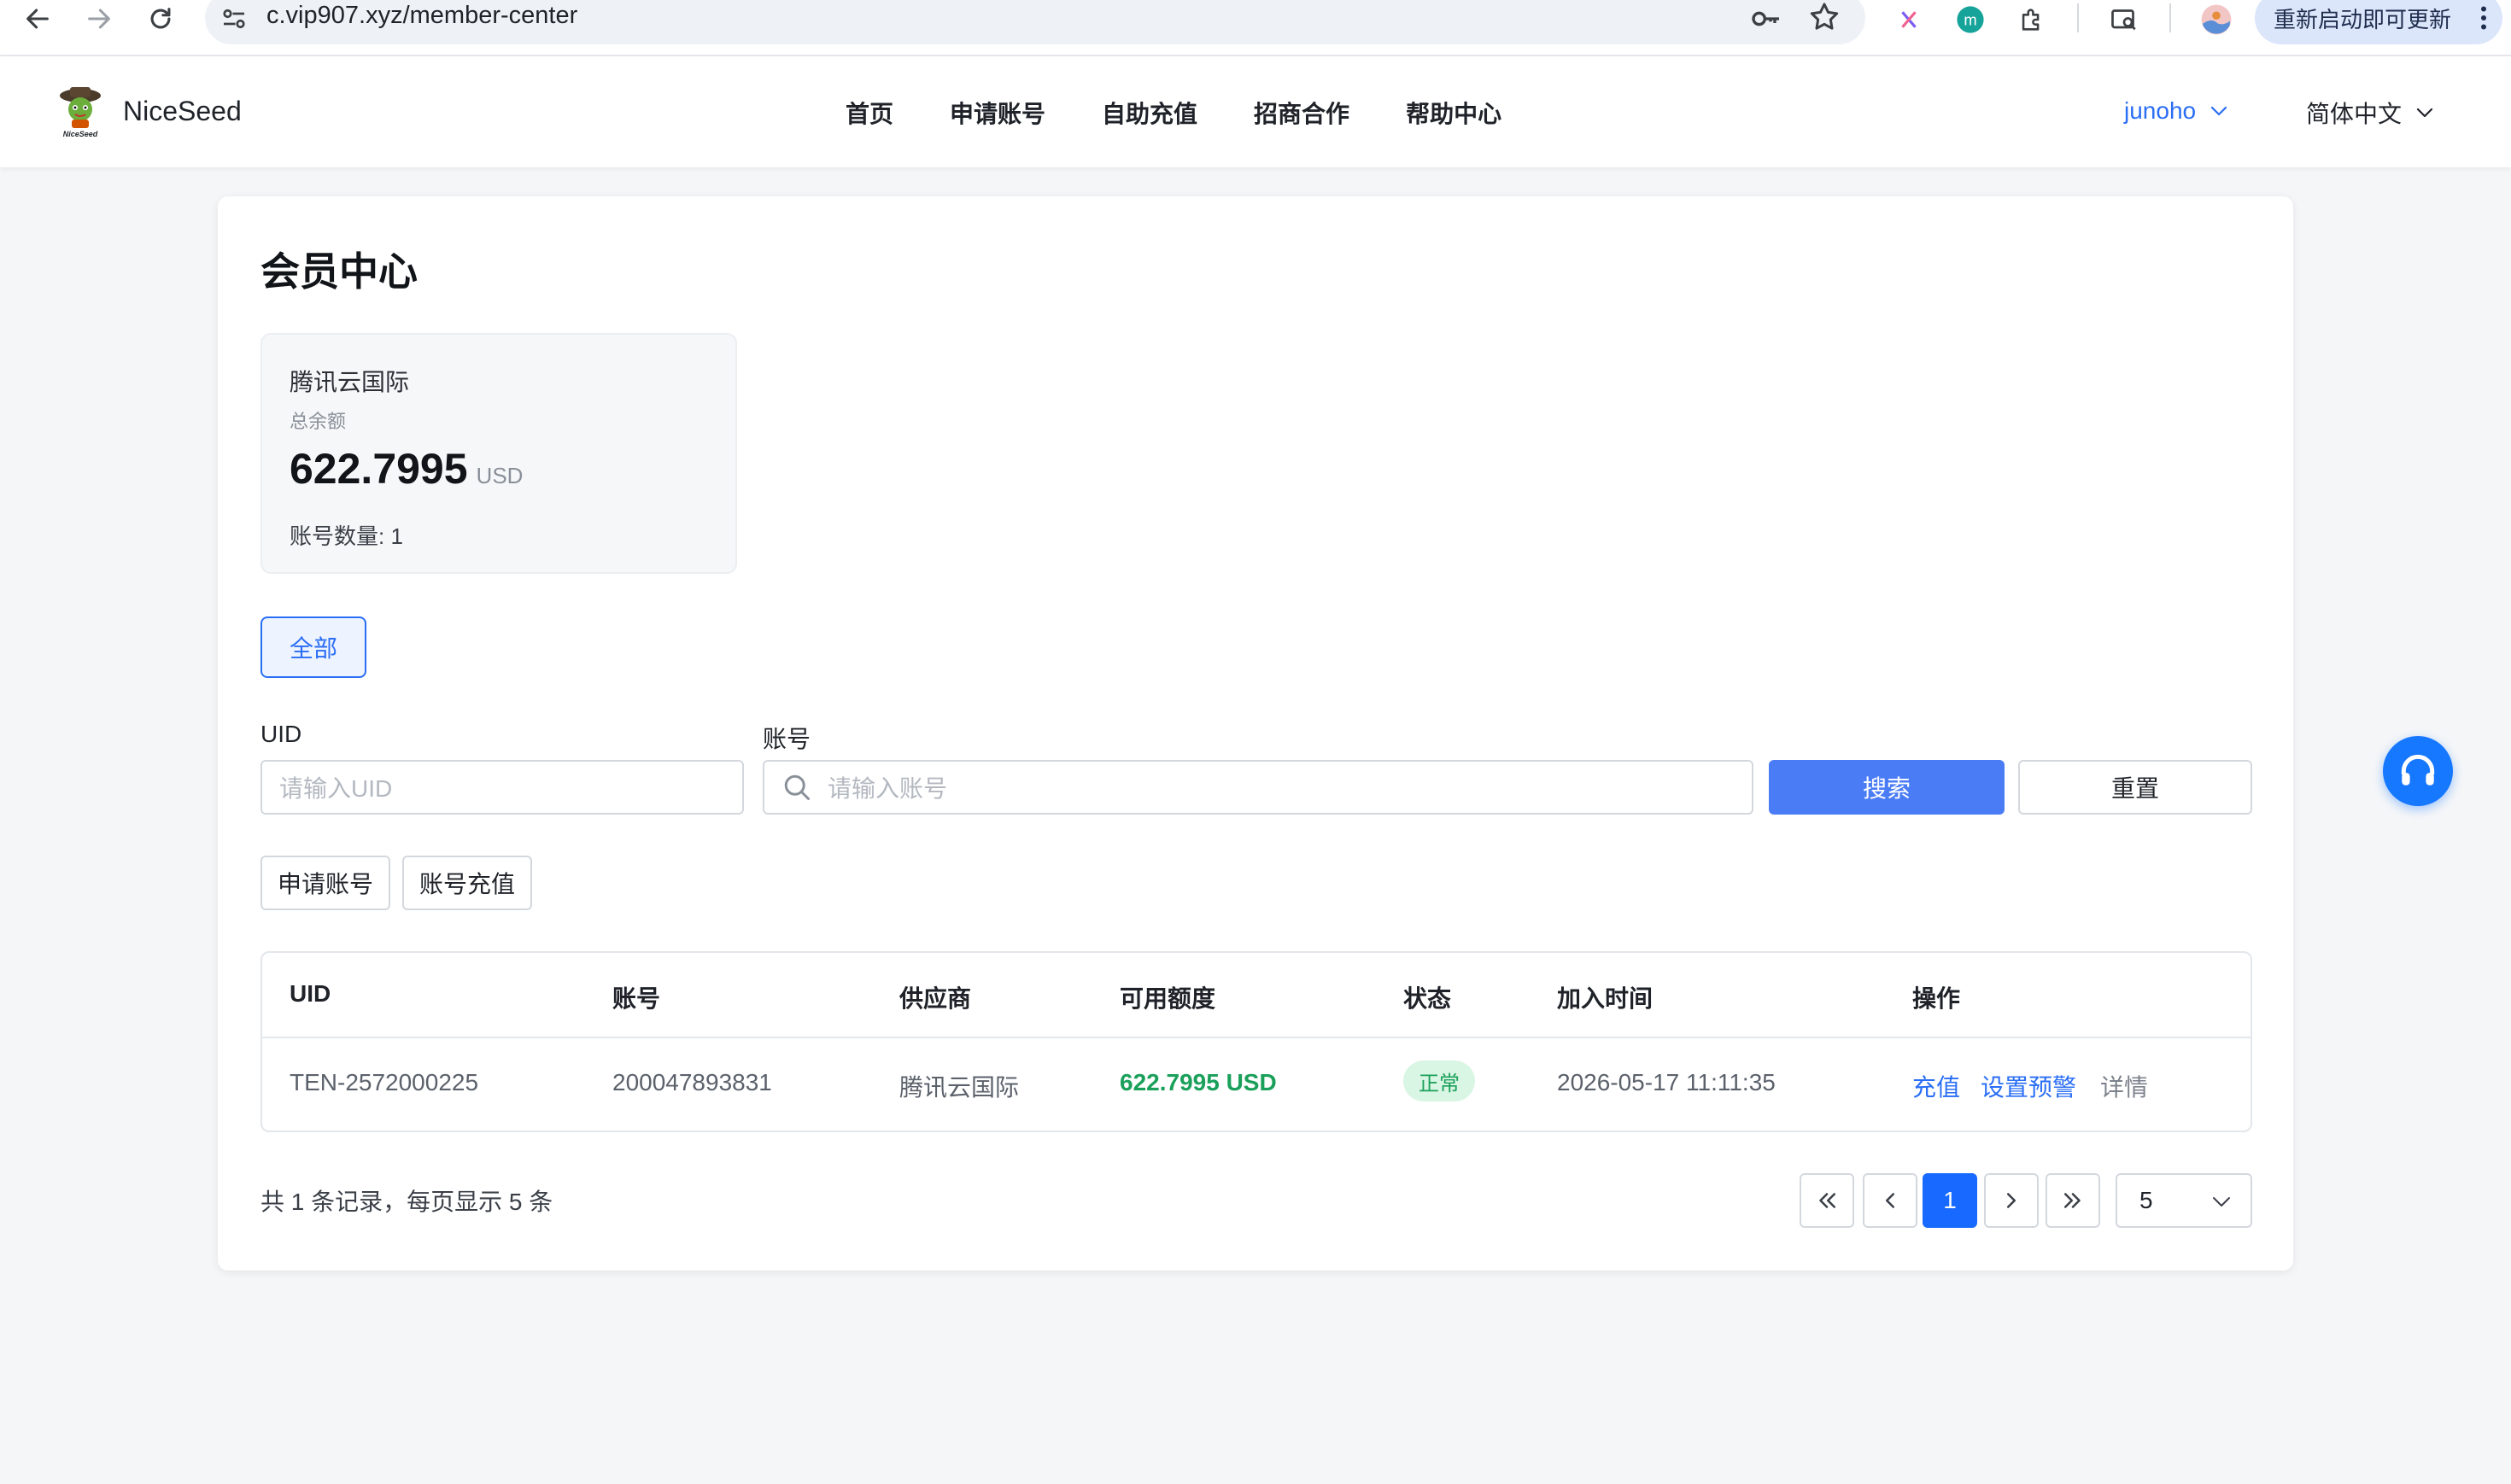  Describe the element at coordinates (500, 475) in the screenshot. I see `balance-currency: USD` at that location.